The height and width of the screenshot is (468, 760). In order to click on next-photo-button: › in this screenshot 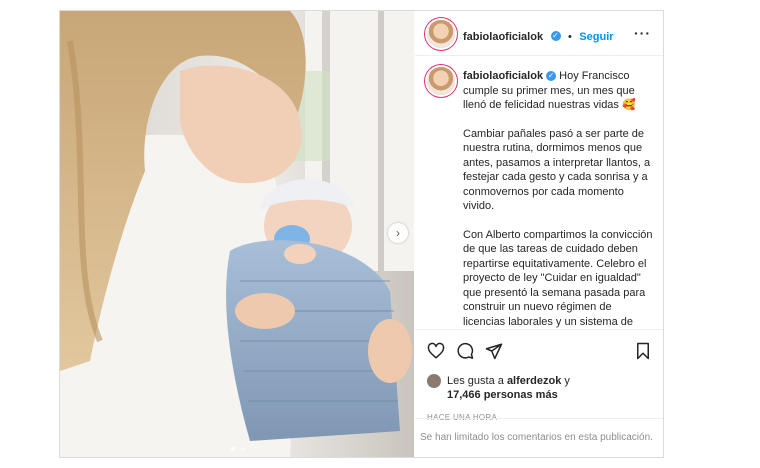, I will do `click(398, 233)`.